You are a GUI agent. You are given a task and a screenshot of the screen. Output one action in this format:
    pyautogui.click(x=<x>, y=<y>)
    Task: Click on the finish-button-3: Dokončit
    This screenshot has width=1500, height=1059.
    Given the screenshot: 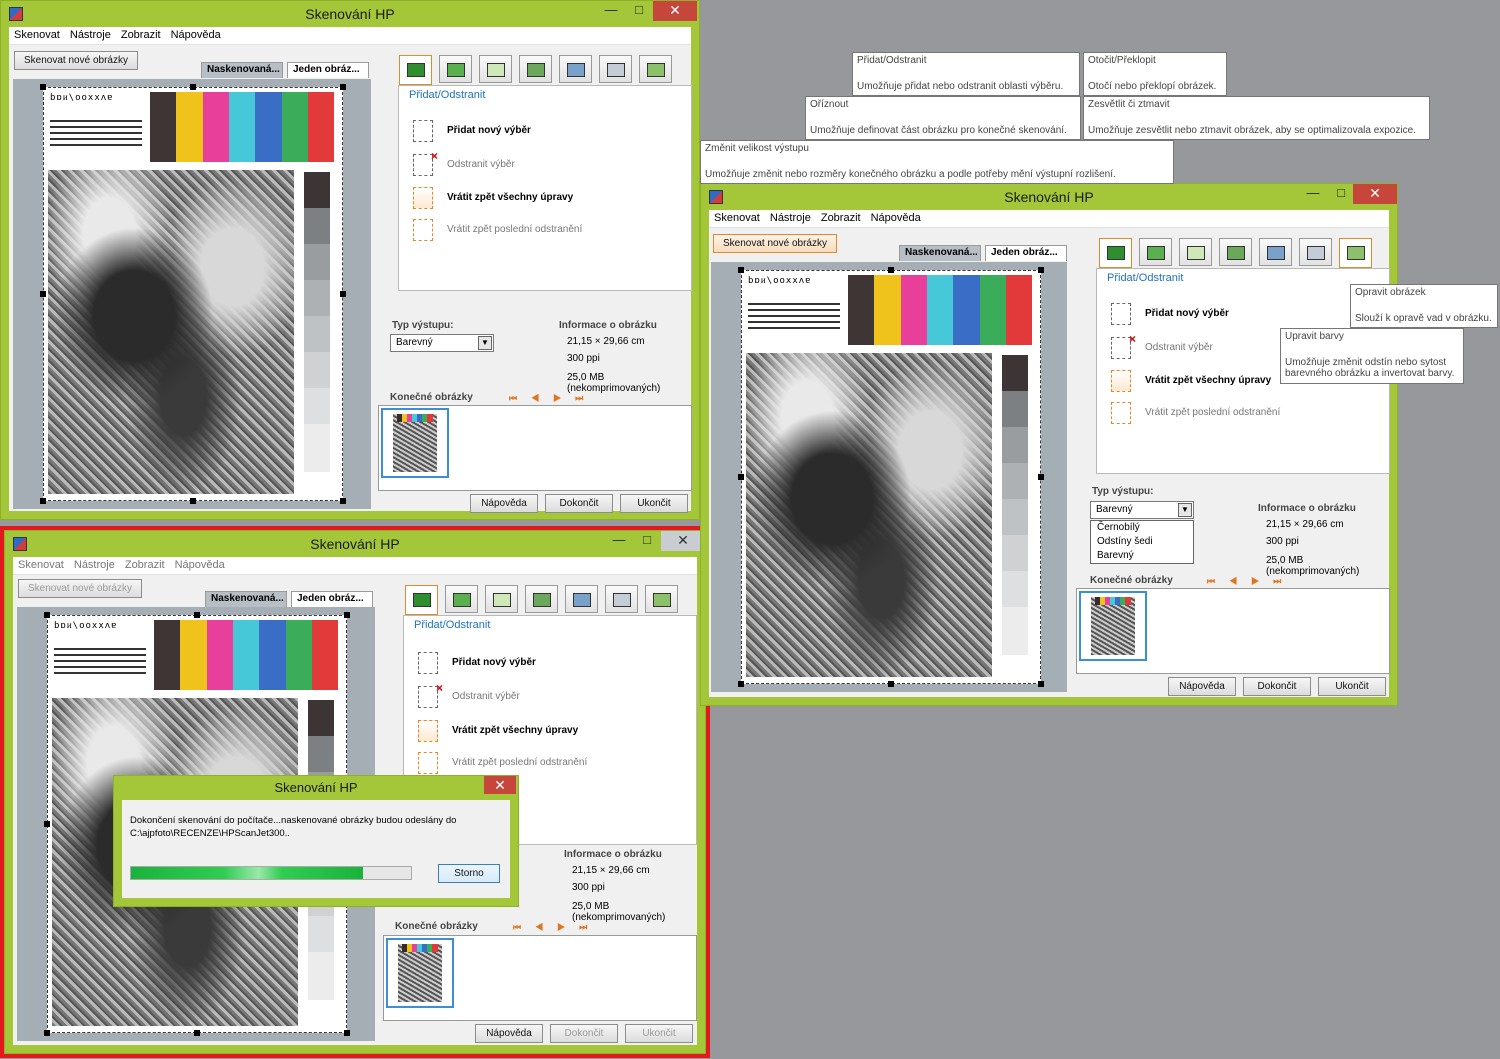 What is the action you would take?
    pyautogui.click(x=1277, y=686)
    